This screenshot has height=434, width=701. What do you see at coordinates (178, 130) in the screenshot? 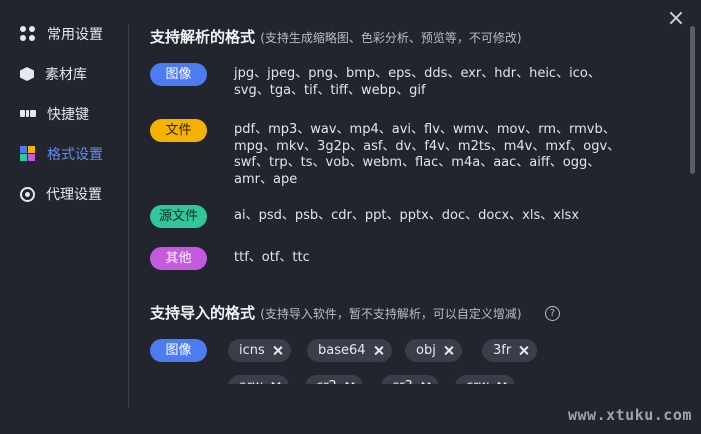
I see `file-category-badge: 文件` at bounding box center [178, 130].